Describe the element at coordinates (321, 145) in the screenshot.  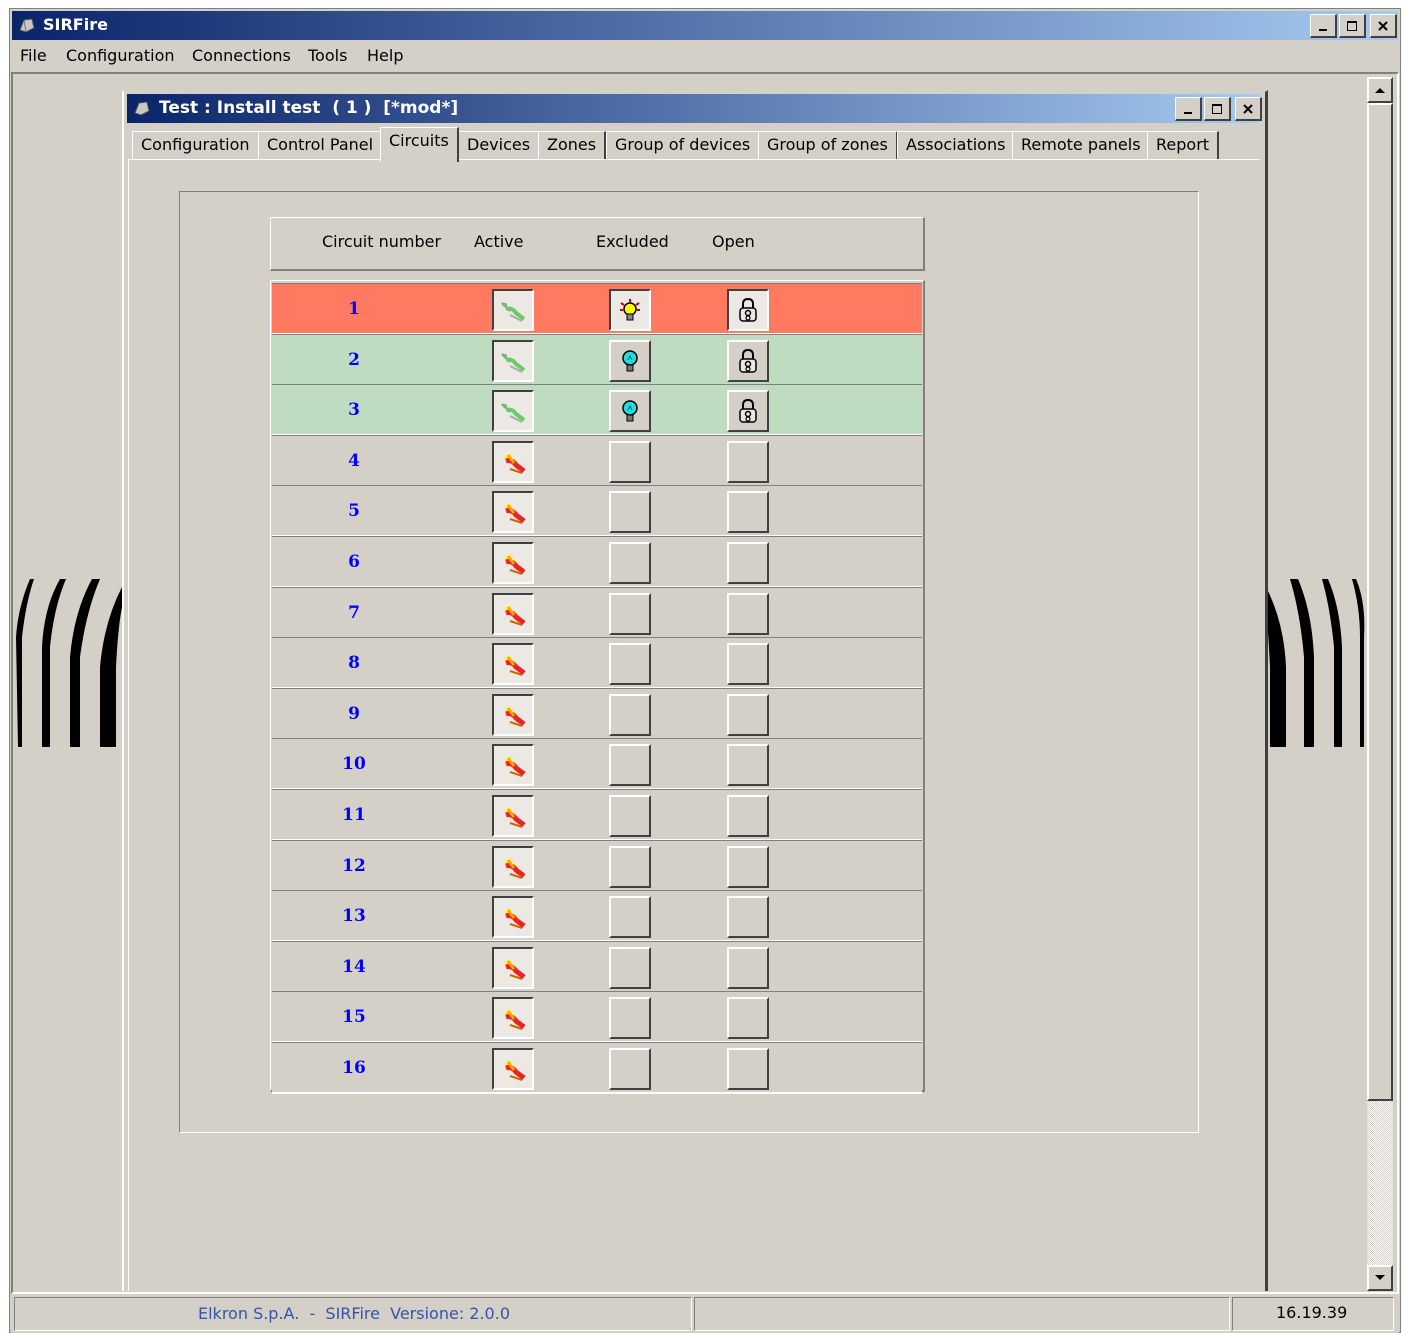
I see `tab-control-panel: Control Panel` at that location.